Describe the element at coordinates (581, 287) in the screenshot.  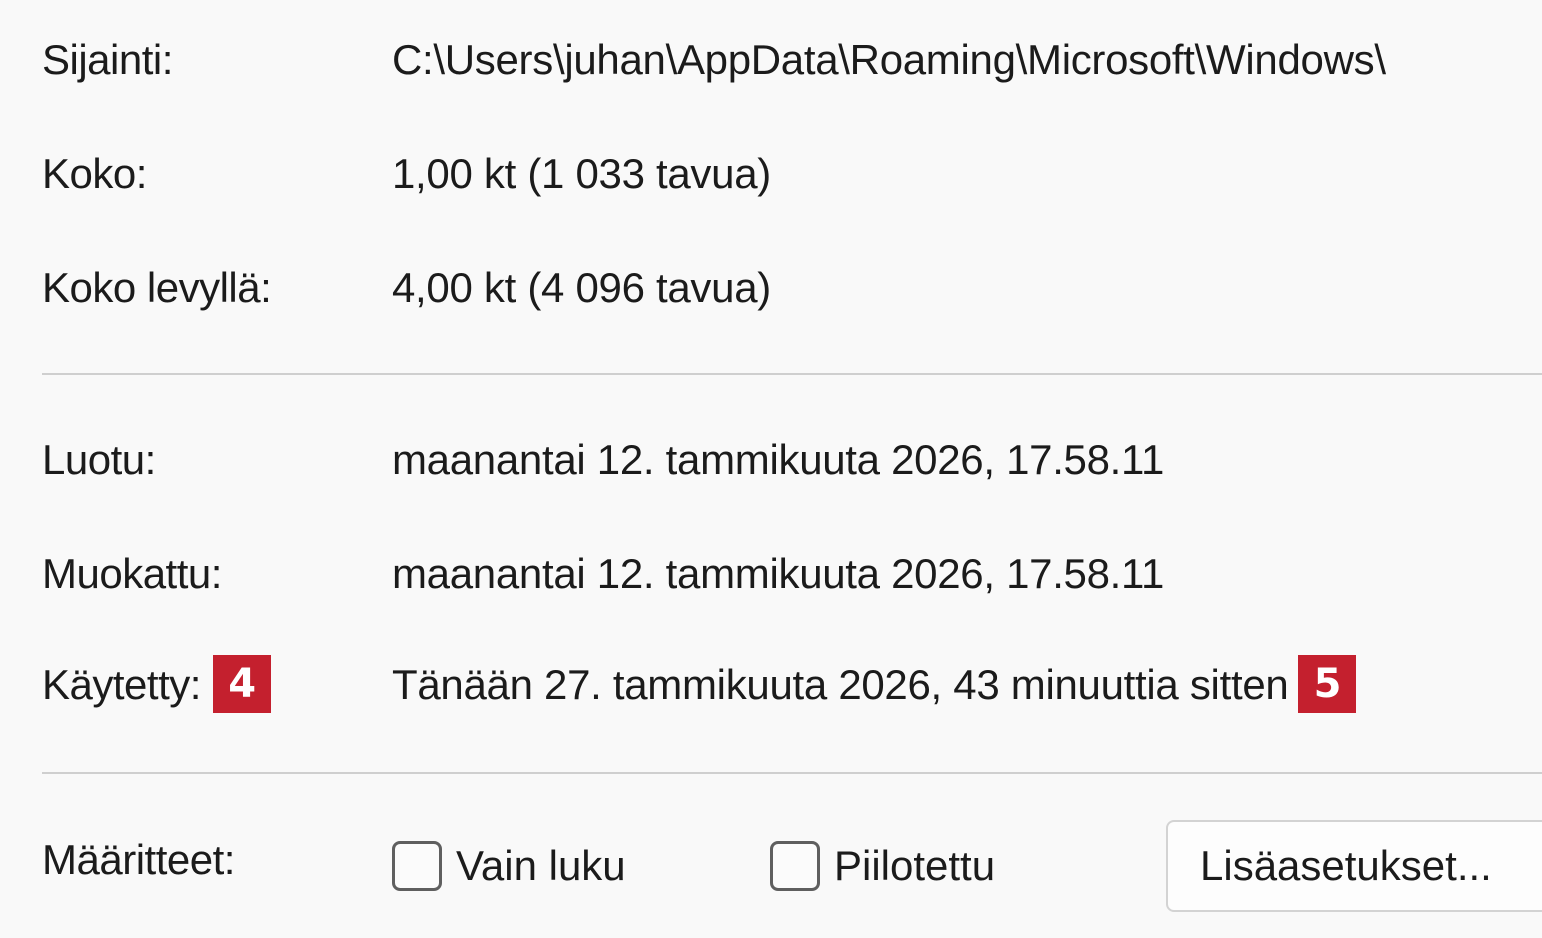
I see `size-on-disk-value: 4,00 kt (4 096 tavua)` at that location.